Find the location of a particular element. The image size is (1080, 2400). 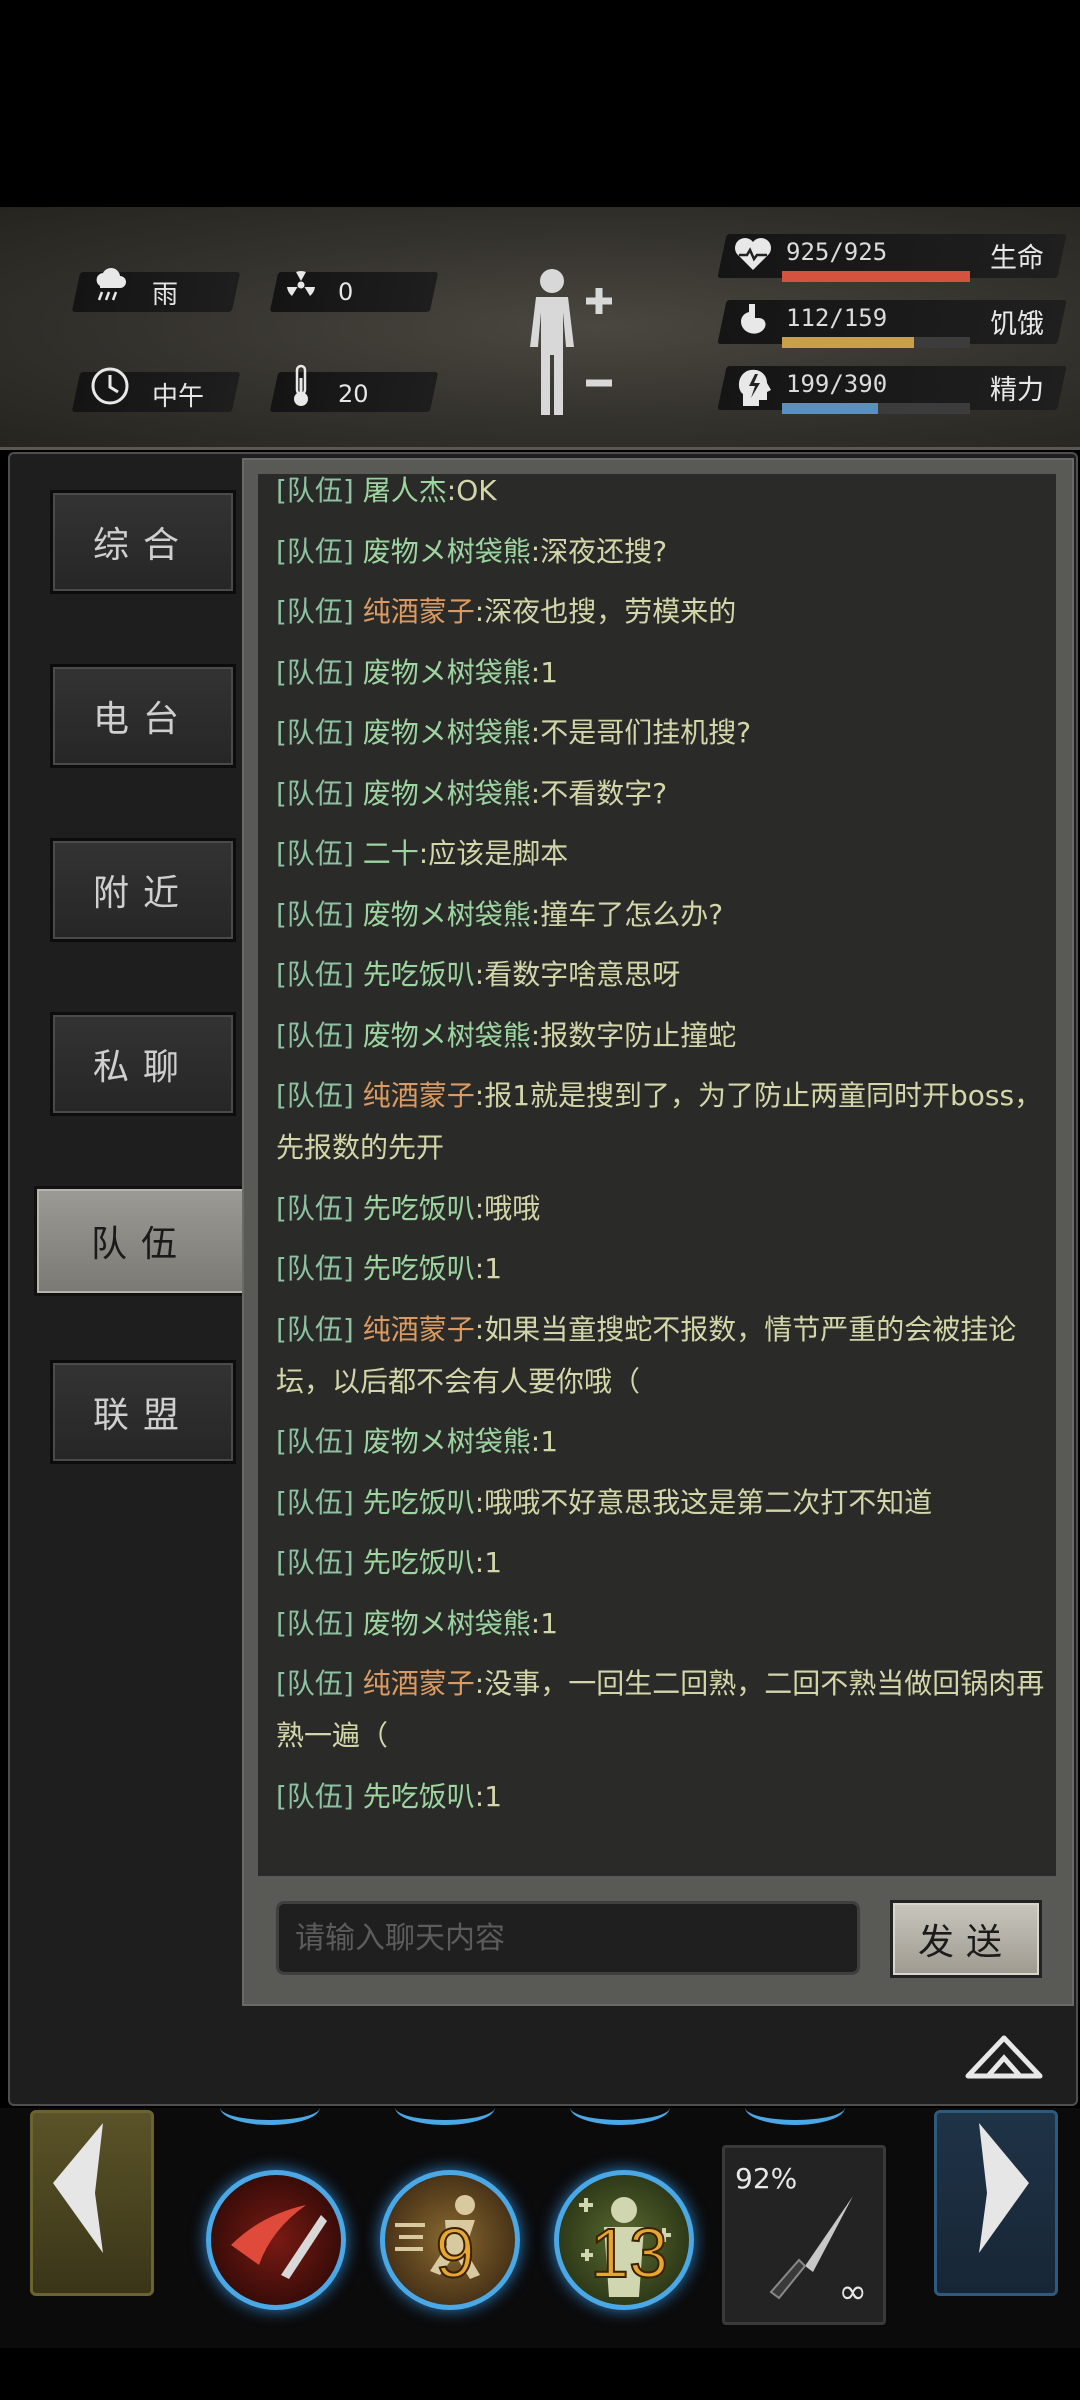

message-text: :不看数字? is located at coordinates (599, 793).